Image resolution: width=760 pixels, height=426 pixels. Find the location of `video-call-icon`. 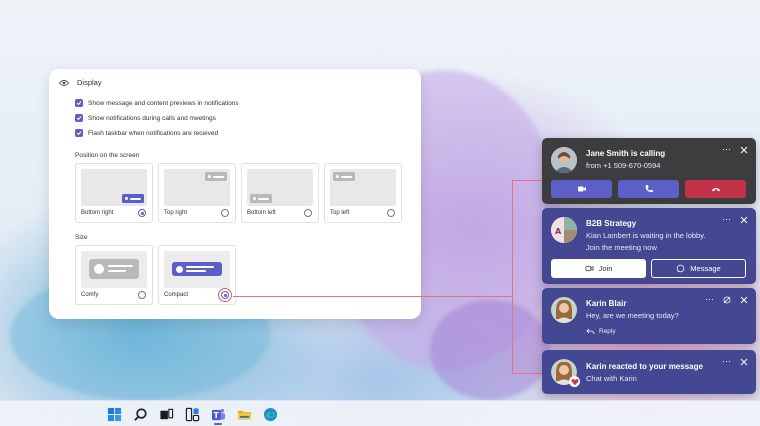

video-call-icon is located at coordinates (581, 189).